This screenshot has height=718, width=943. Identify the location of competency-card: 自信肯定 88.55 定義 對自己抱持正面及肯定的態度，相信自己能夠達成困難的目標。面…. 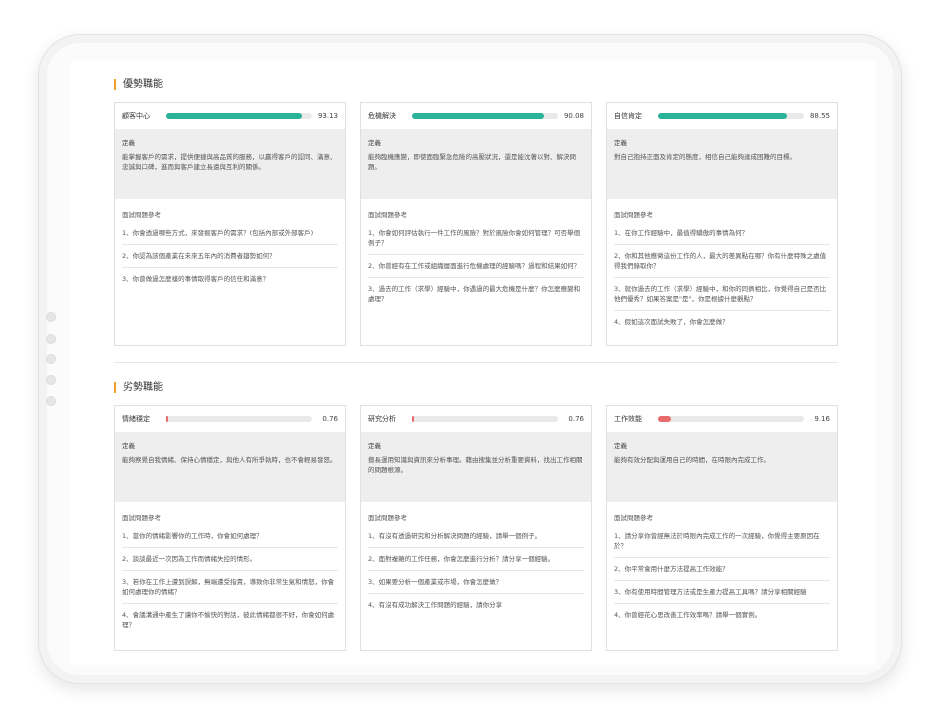
(722, 224).